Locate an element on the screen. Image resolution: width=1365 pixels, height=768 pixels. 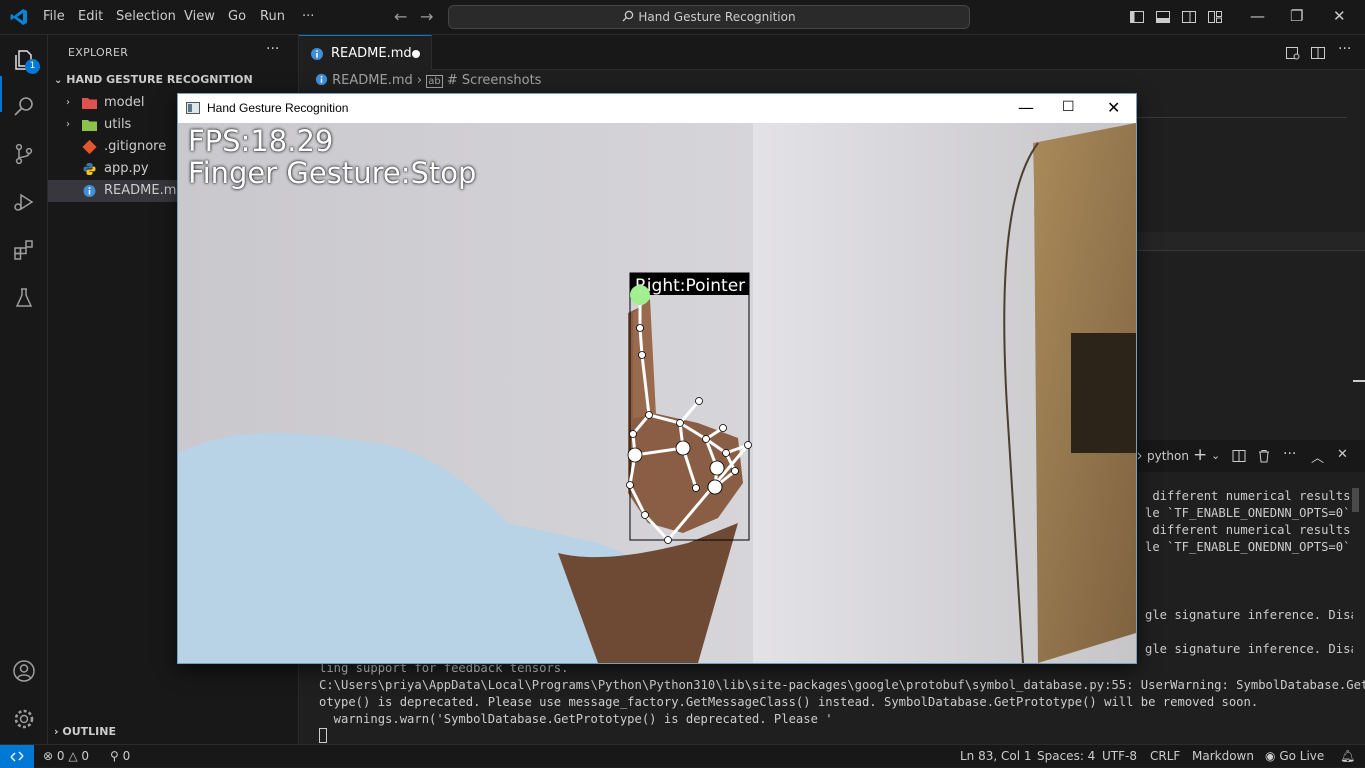
run-debug-icon is located at coordinates (24, 202).